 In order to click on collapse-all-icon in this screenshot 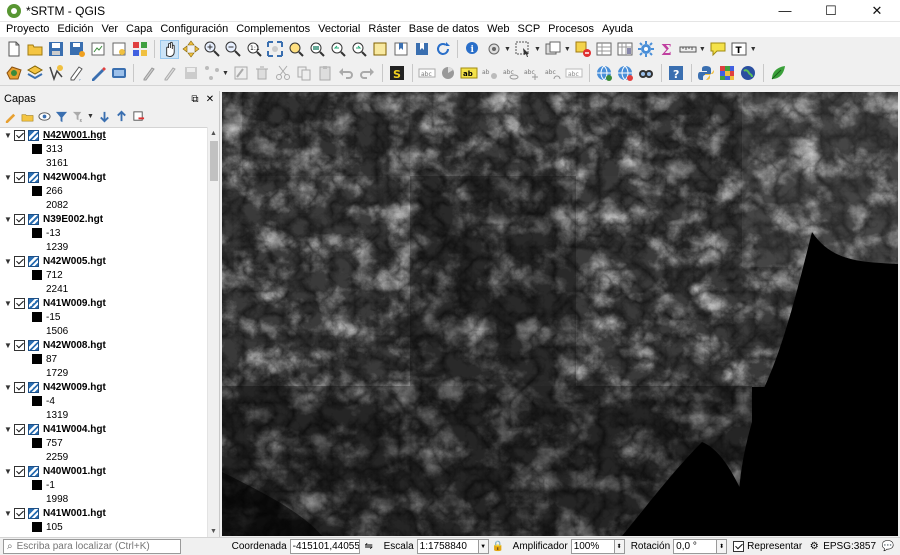, I will do `click(122, 117)`.